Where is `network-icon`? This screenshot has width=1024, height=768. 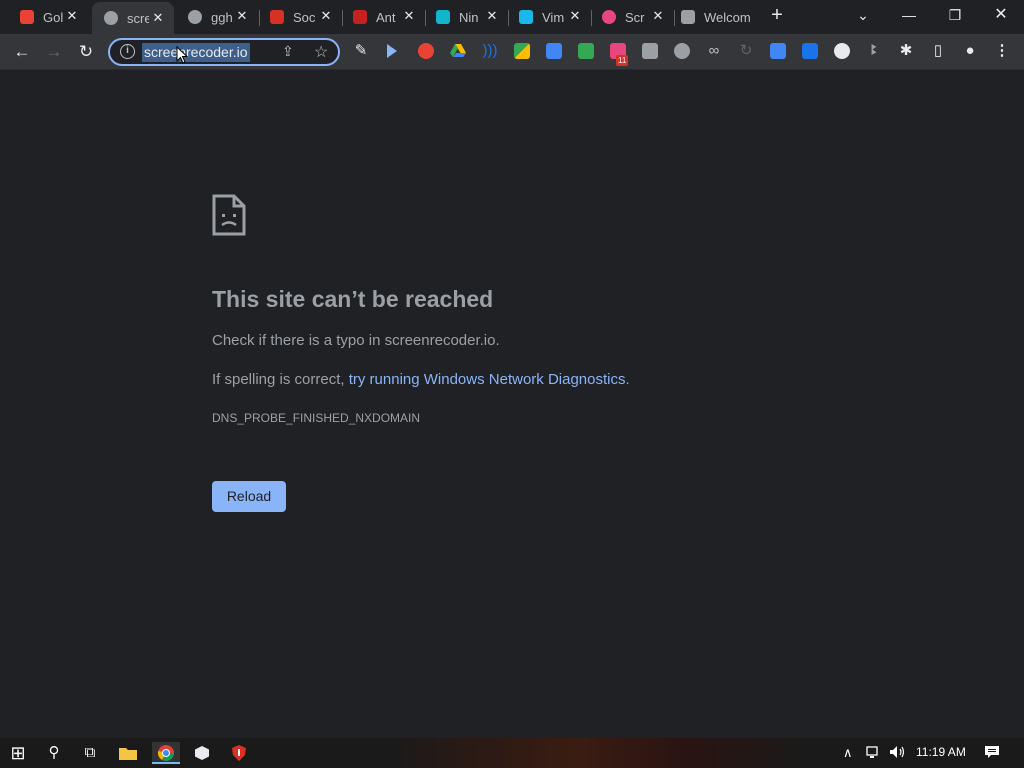 network-icon is located at coordinates (874, 753).